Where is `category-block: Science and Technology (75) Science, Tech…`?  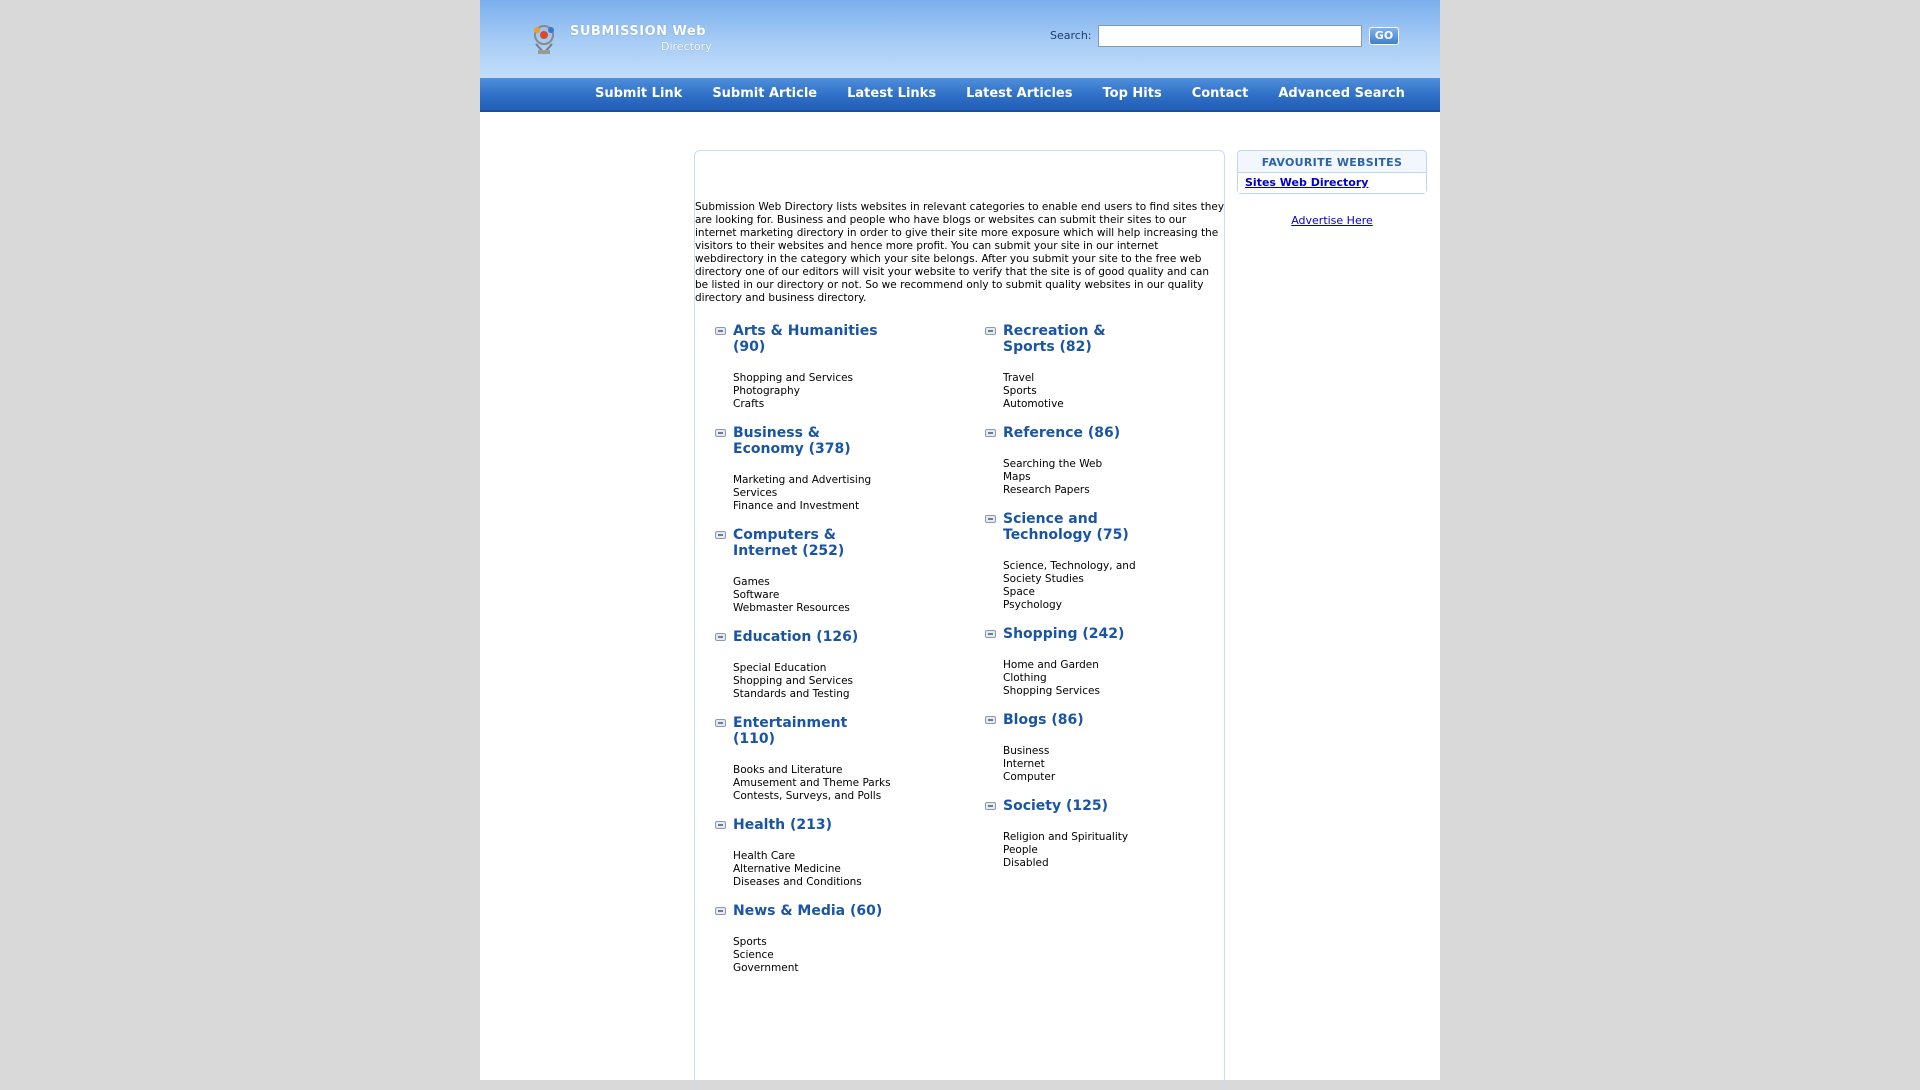
category-block: Science and Technology (75) Science, Tech… is located at coordinates (1115, 561).